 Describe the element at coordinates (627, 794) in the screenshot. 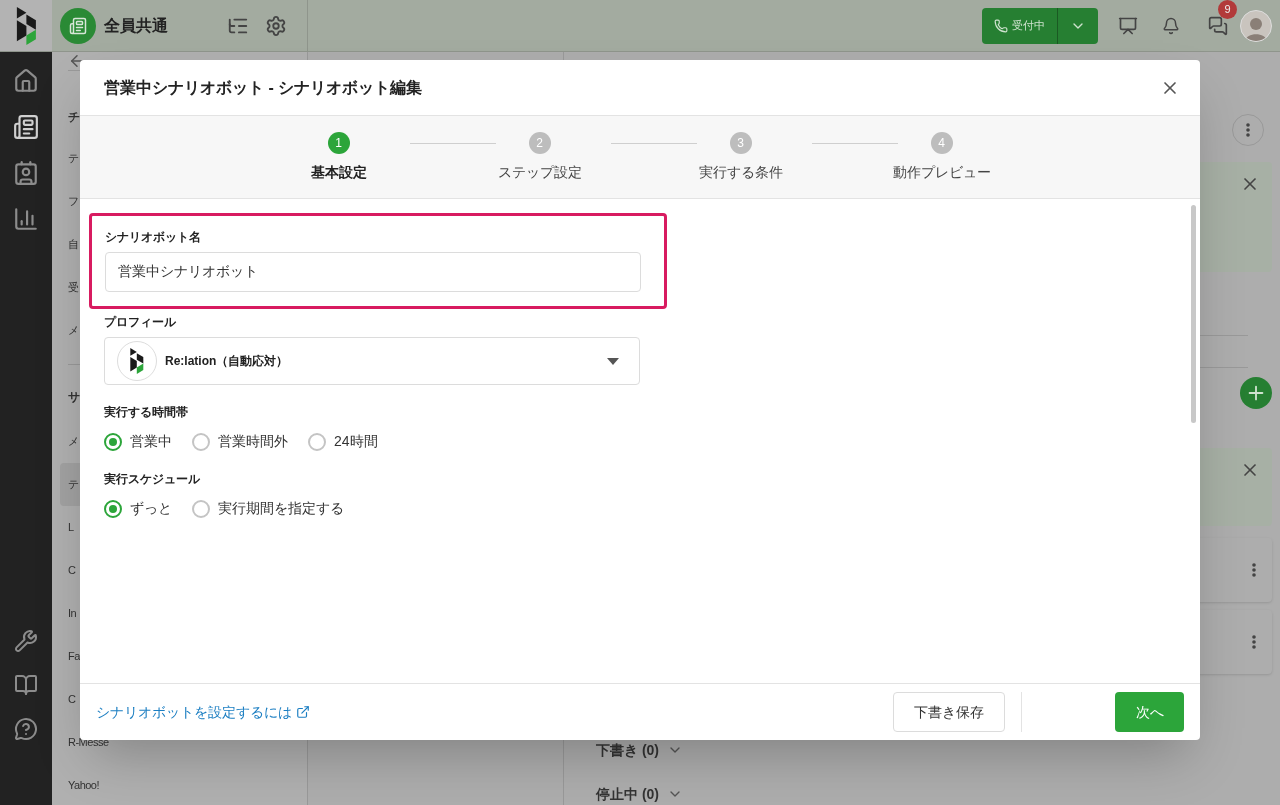

I see `section-toggle: 停止中 (0)` at that location.